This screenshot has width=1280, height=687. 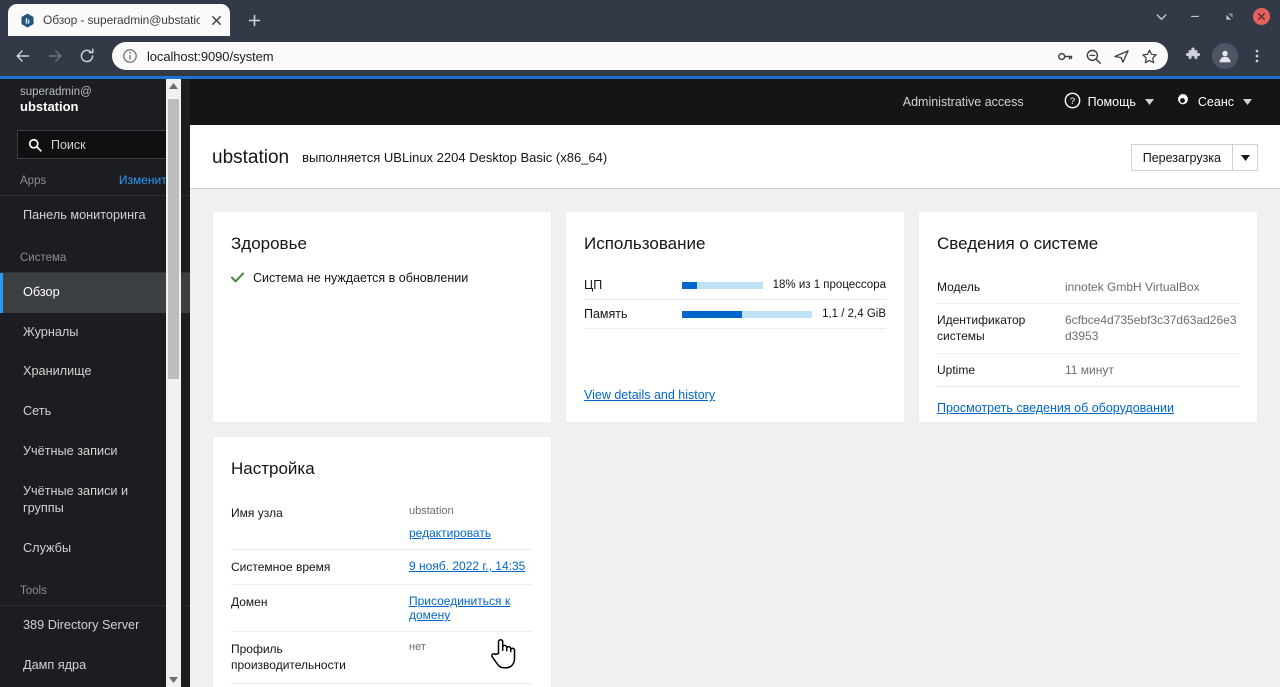 I want to click on sidebar-user-host: ubstation, so click(x=49, y=107).